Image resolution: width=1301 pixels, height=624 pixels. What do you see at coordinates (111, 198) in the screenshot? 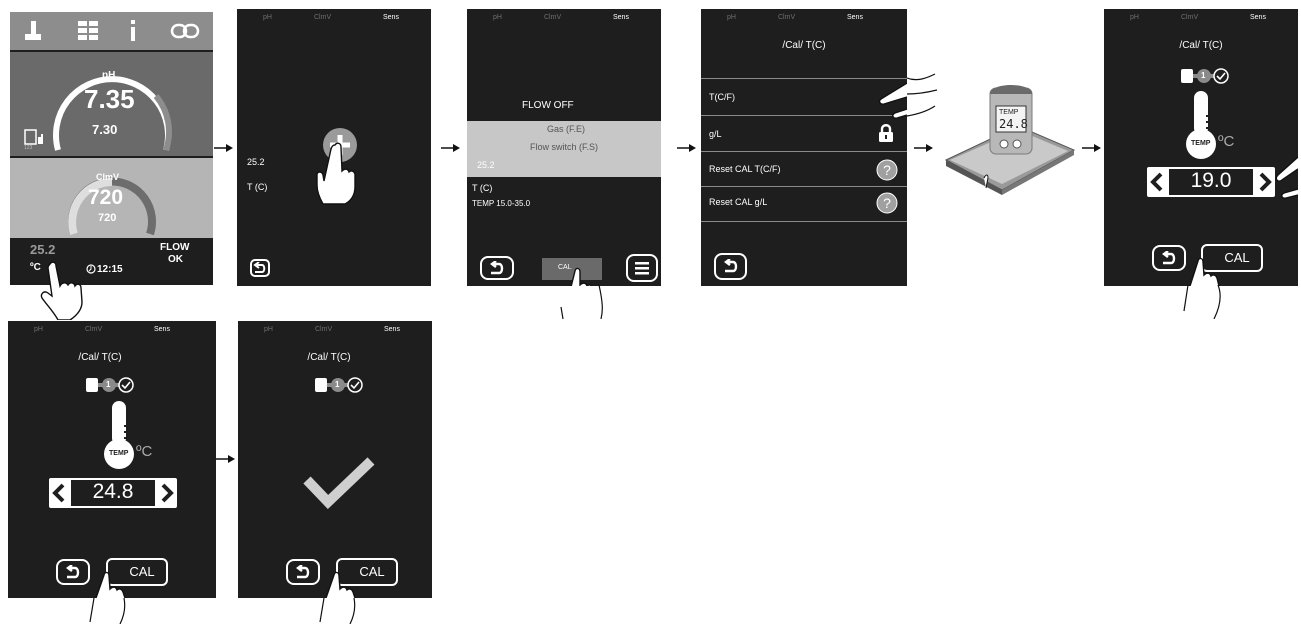
I see `clmv-panel: ClmV 720 720` at bounding box center [111, 198].